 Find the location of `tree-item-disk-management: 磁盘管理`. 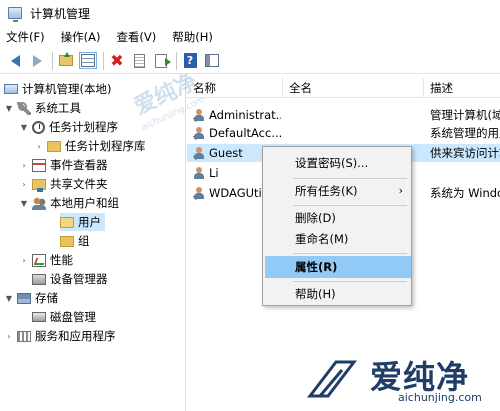

tree-item-disk-management: 磁盘管理 is located at coordinates (64, 317).